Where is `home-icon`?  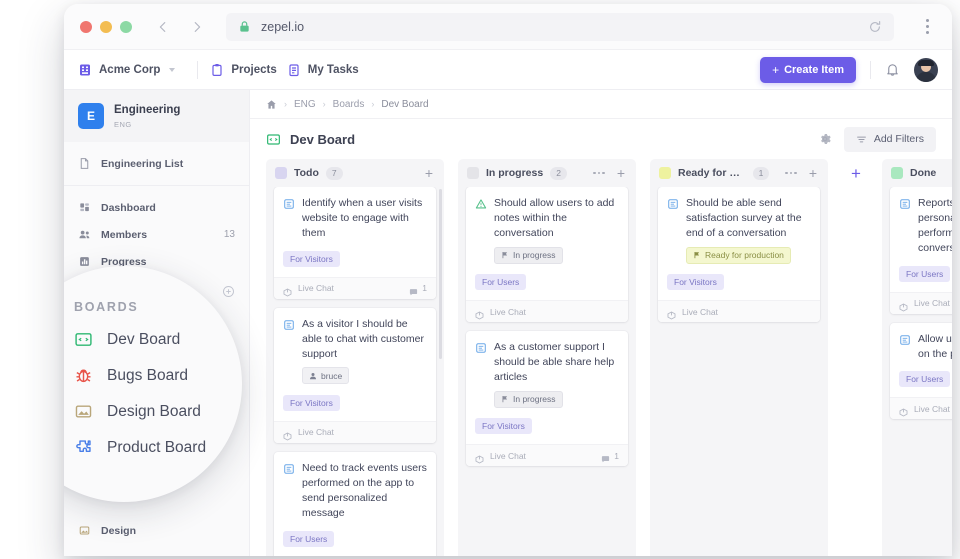 home-icon is located at coordinates (271, 104).